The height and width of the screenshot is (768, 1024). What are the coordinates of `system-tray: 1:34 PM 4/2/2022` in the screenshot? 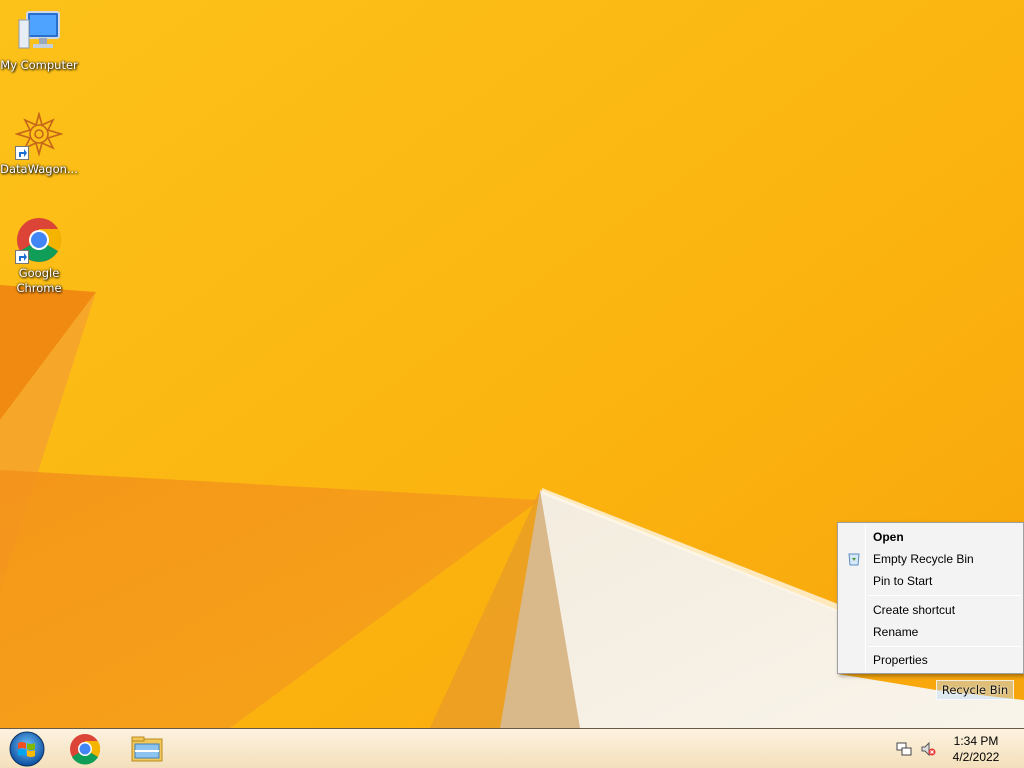 It's located at (954, 748).